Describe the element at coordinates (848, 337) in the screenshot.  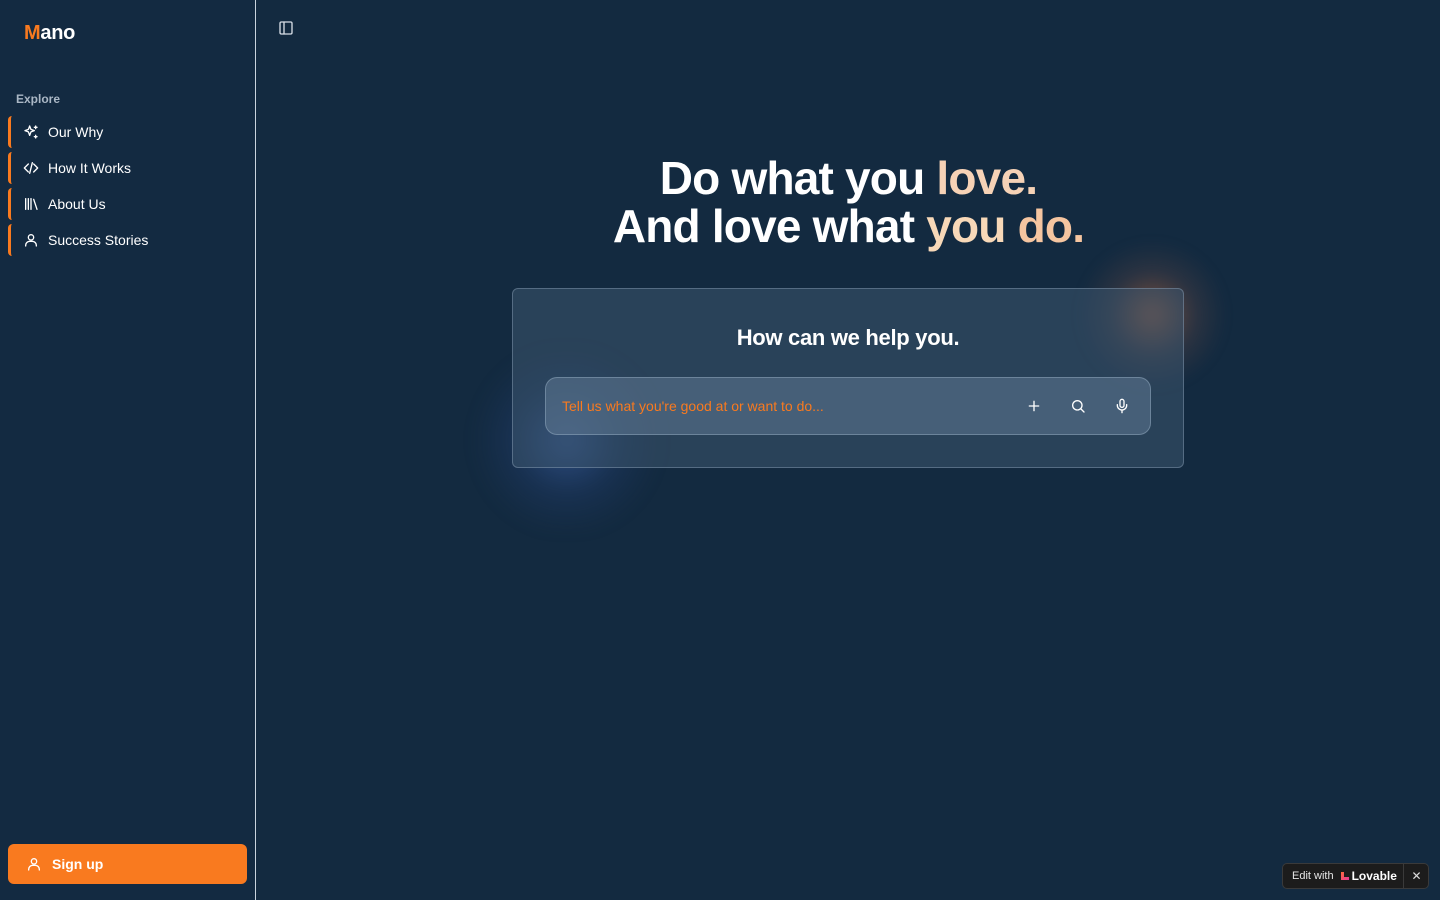
I see `help-card-title: How can we help you.` at that location.